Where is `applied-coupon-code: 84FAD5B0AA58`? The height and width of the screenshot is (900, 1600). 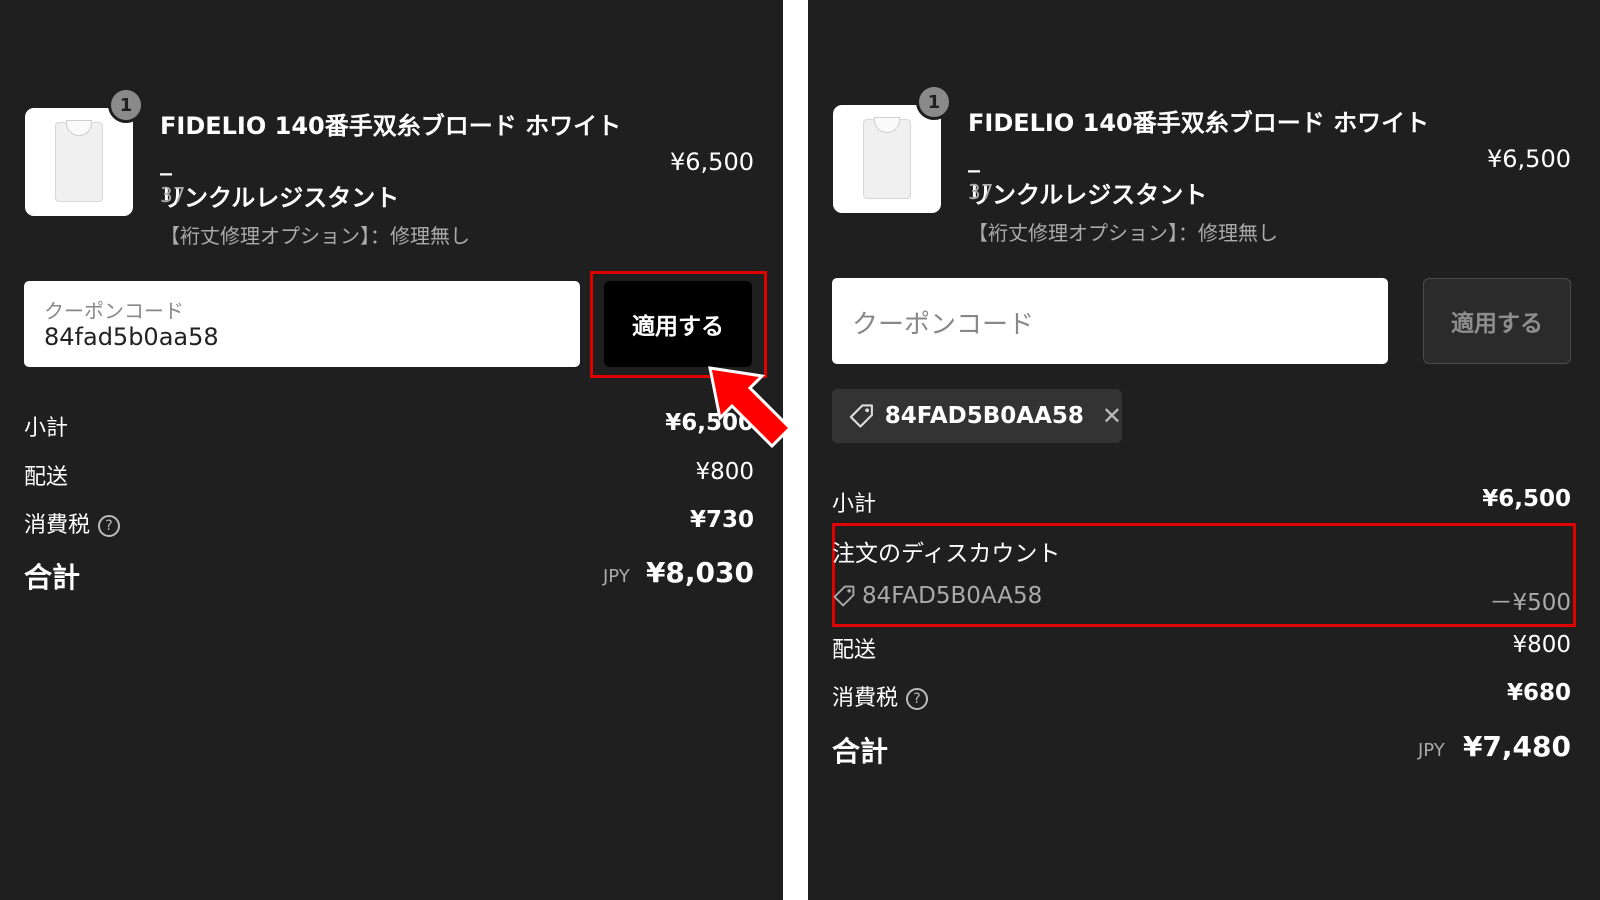 applied-coupon-code: 84FAD5B0AA58 is located at coordinates (984, 416).